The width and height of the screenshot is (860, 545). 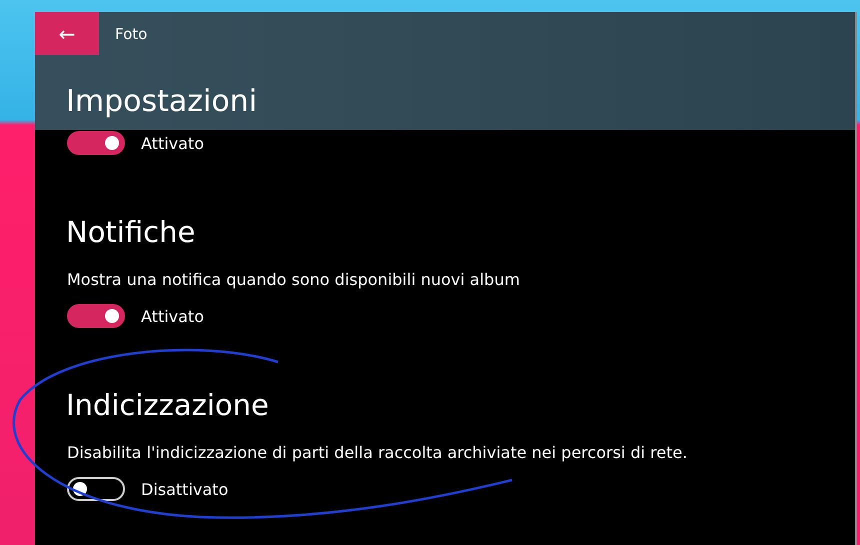 I want to click on section-heading: Indicizzazione, so click(x=168, y=405).